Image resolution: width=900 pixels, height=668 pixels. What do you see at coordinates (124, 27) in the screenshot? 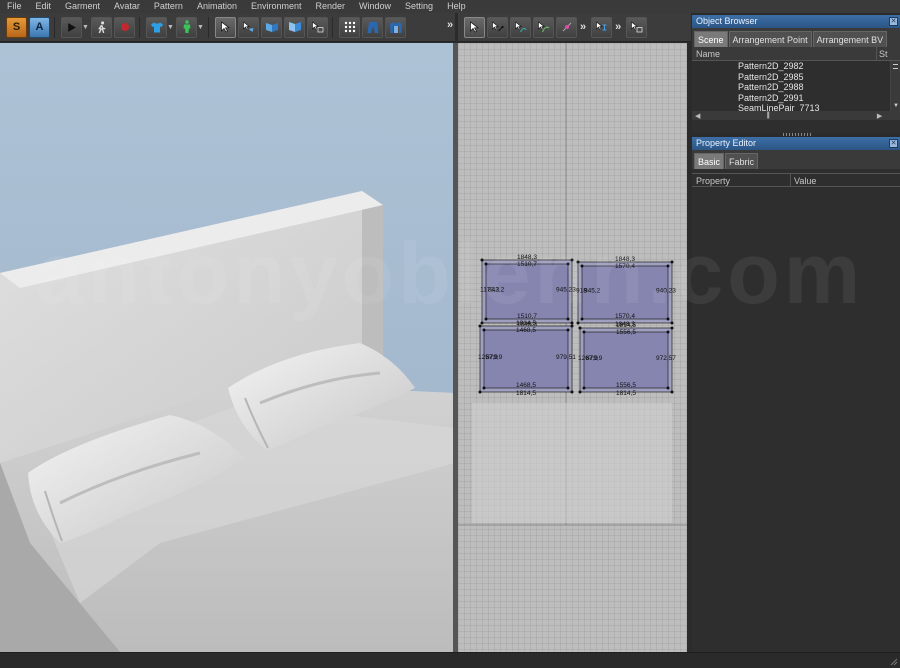
I see `record-button` at bounding box center [124, 27].